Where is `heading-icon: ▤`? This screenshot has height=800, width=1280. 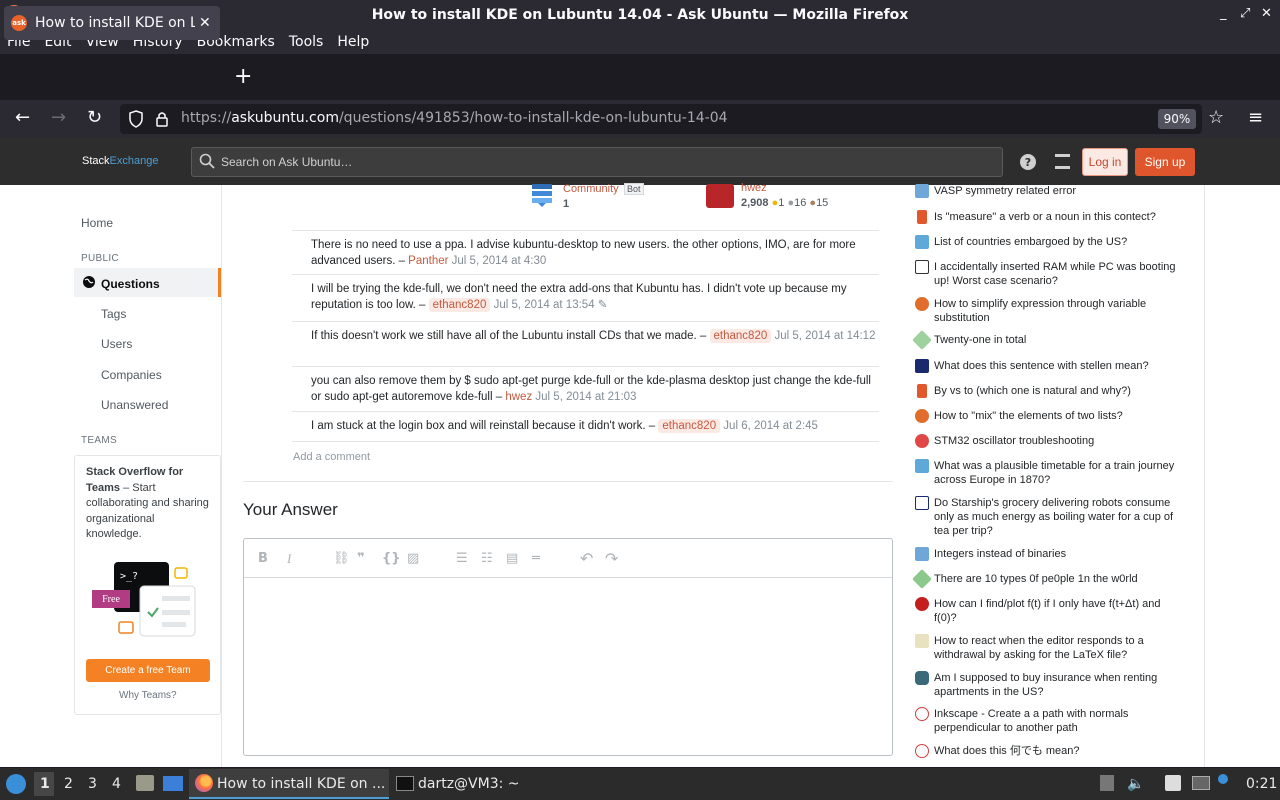 heading-icon: ▤ is located at coordinates (512, 558).